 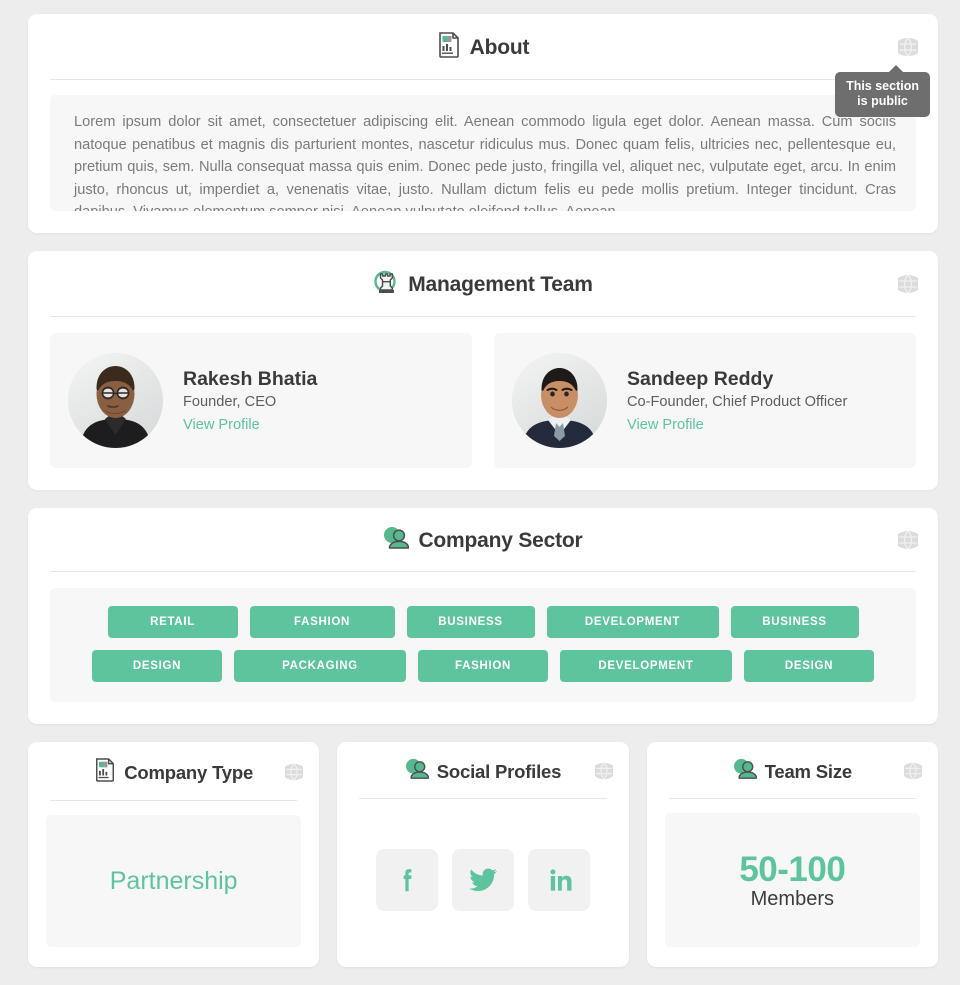 I want to click on team-member-name: Rakesh Bhatia, so click(x=250, y=379).